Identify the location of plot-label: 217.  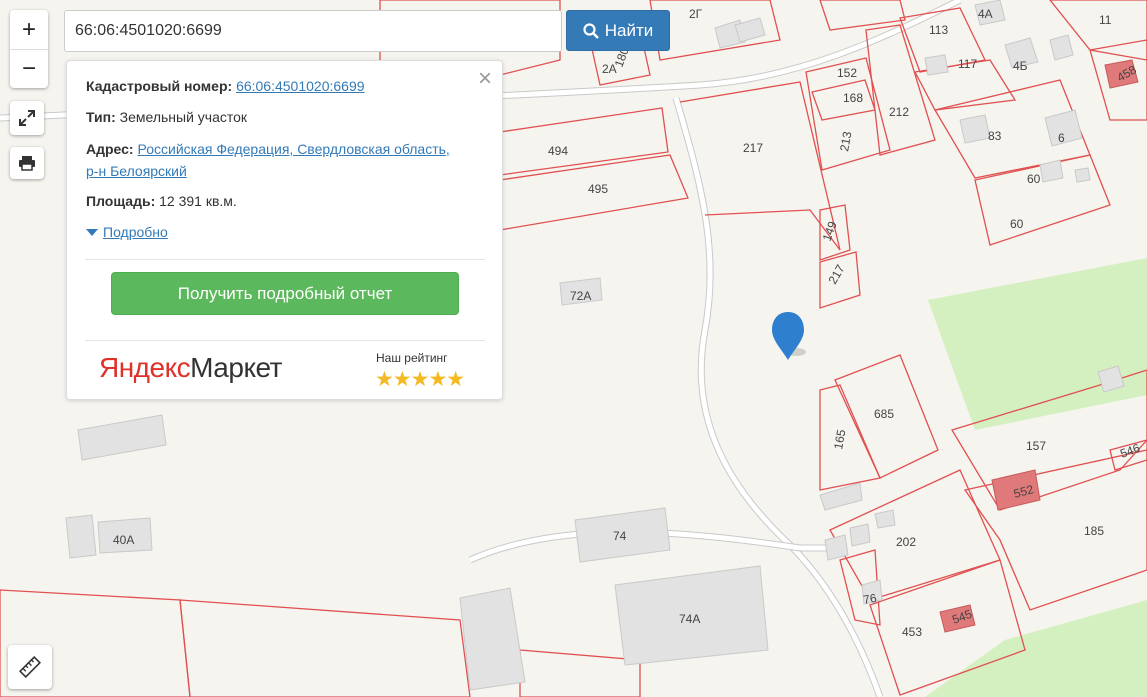
(753, 148).